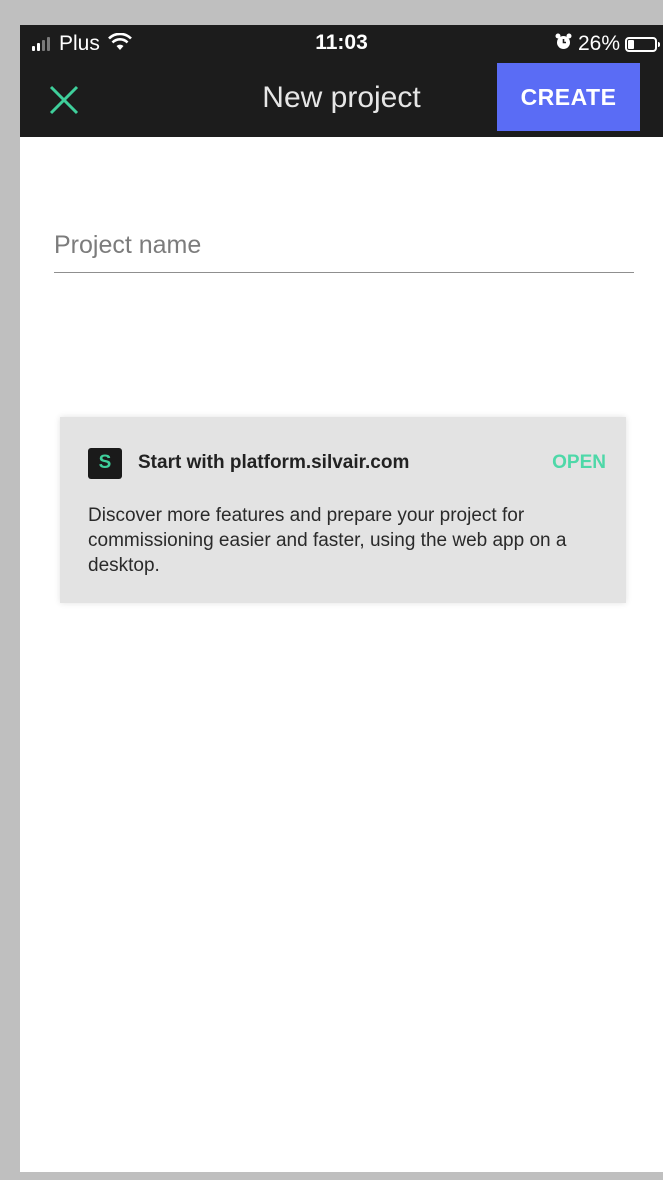  I want to click on battery-percent: 26%, so click(598, 43).